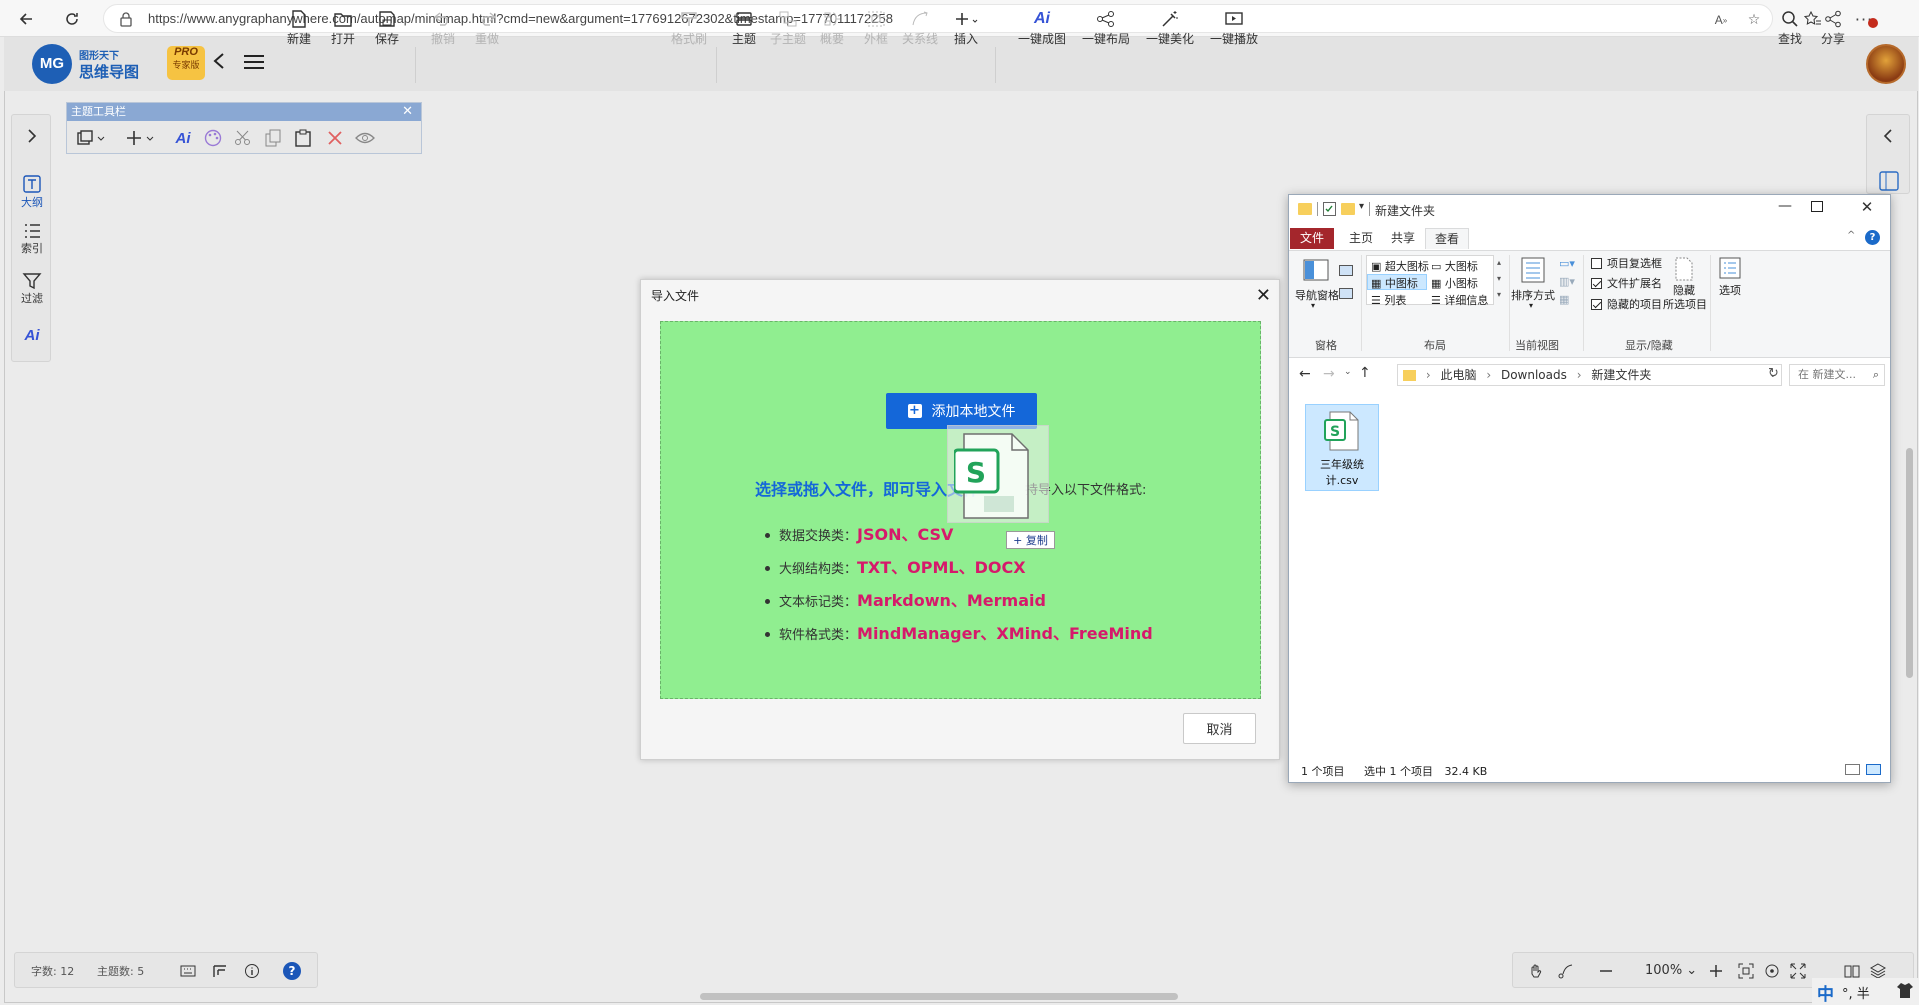 The height and width of the screenshot is (1005, 1919). I want to click on vertical-scrollbar, so click(1909, 563).